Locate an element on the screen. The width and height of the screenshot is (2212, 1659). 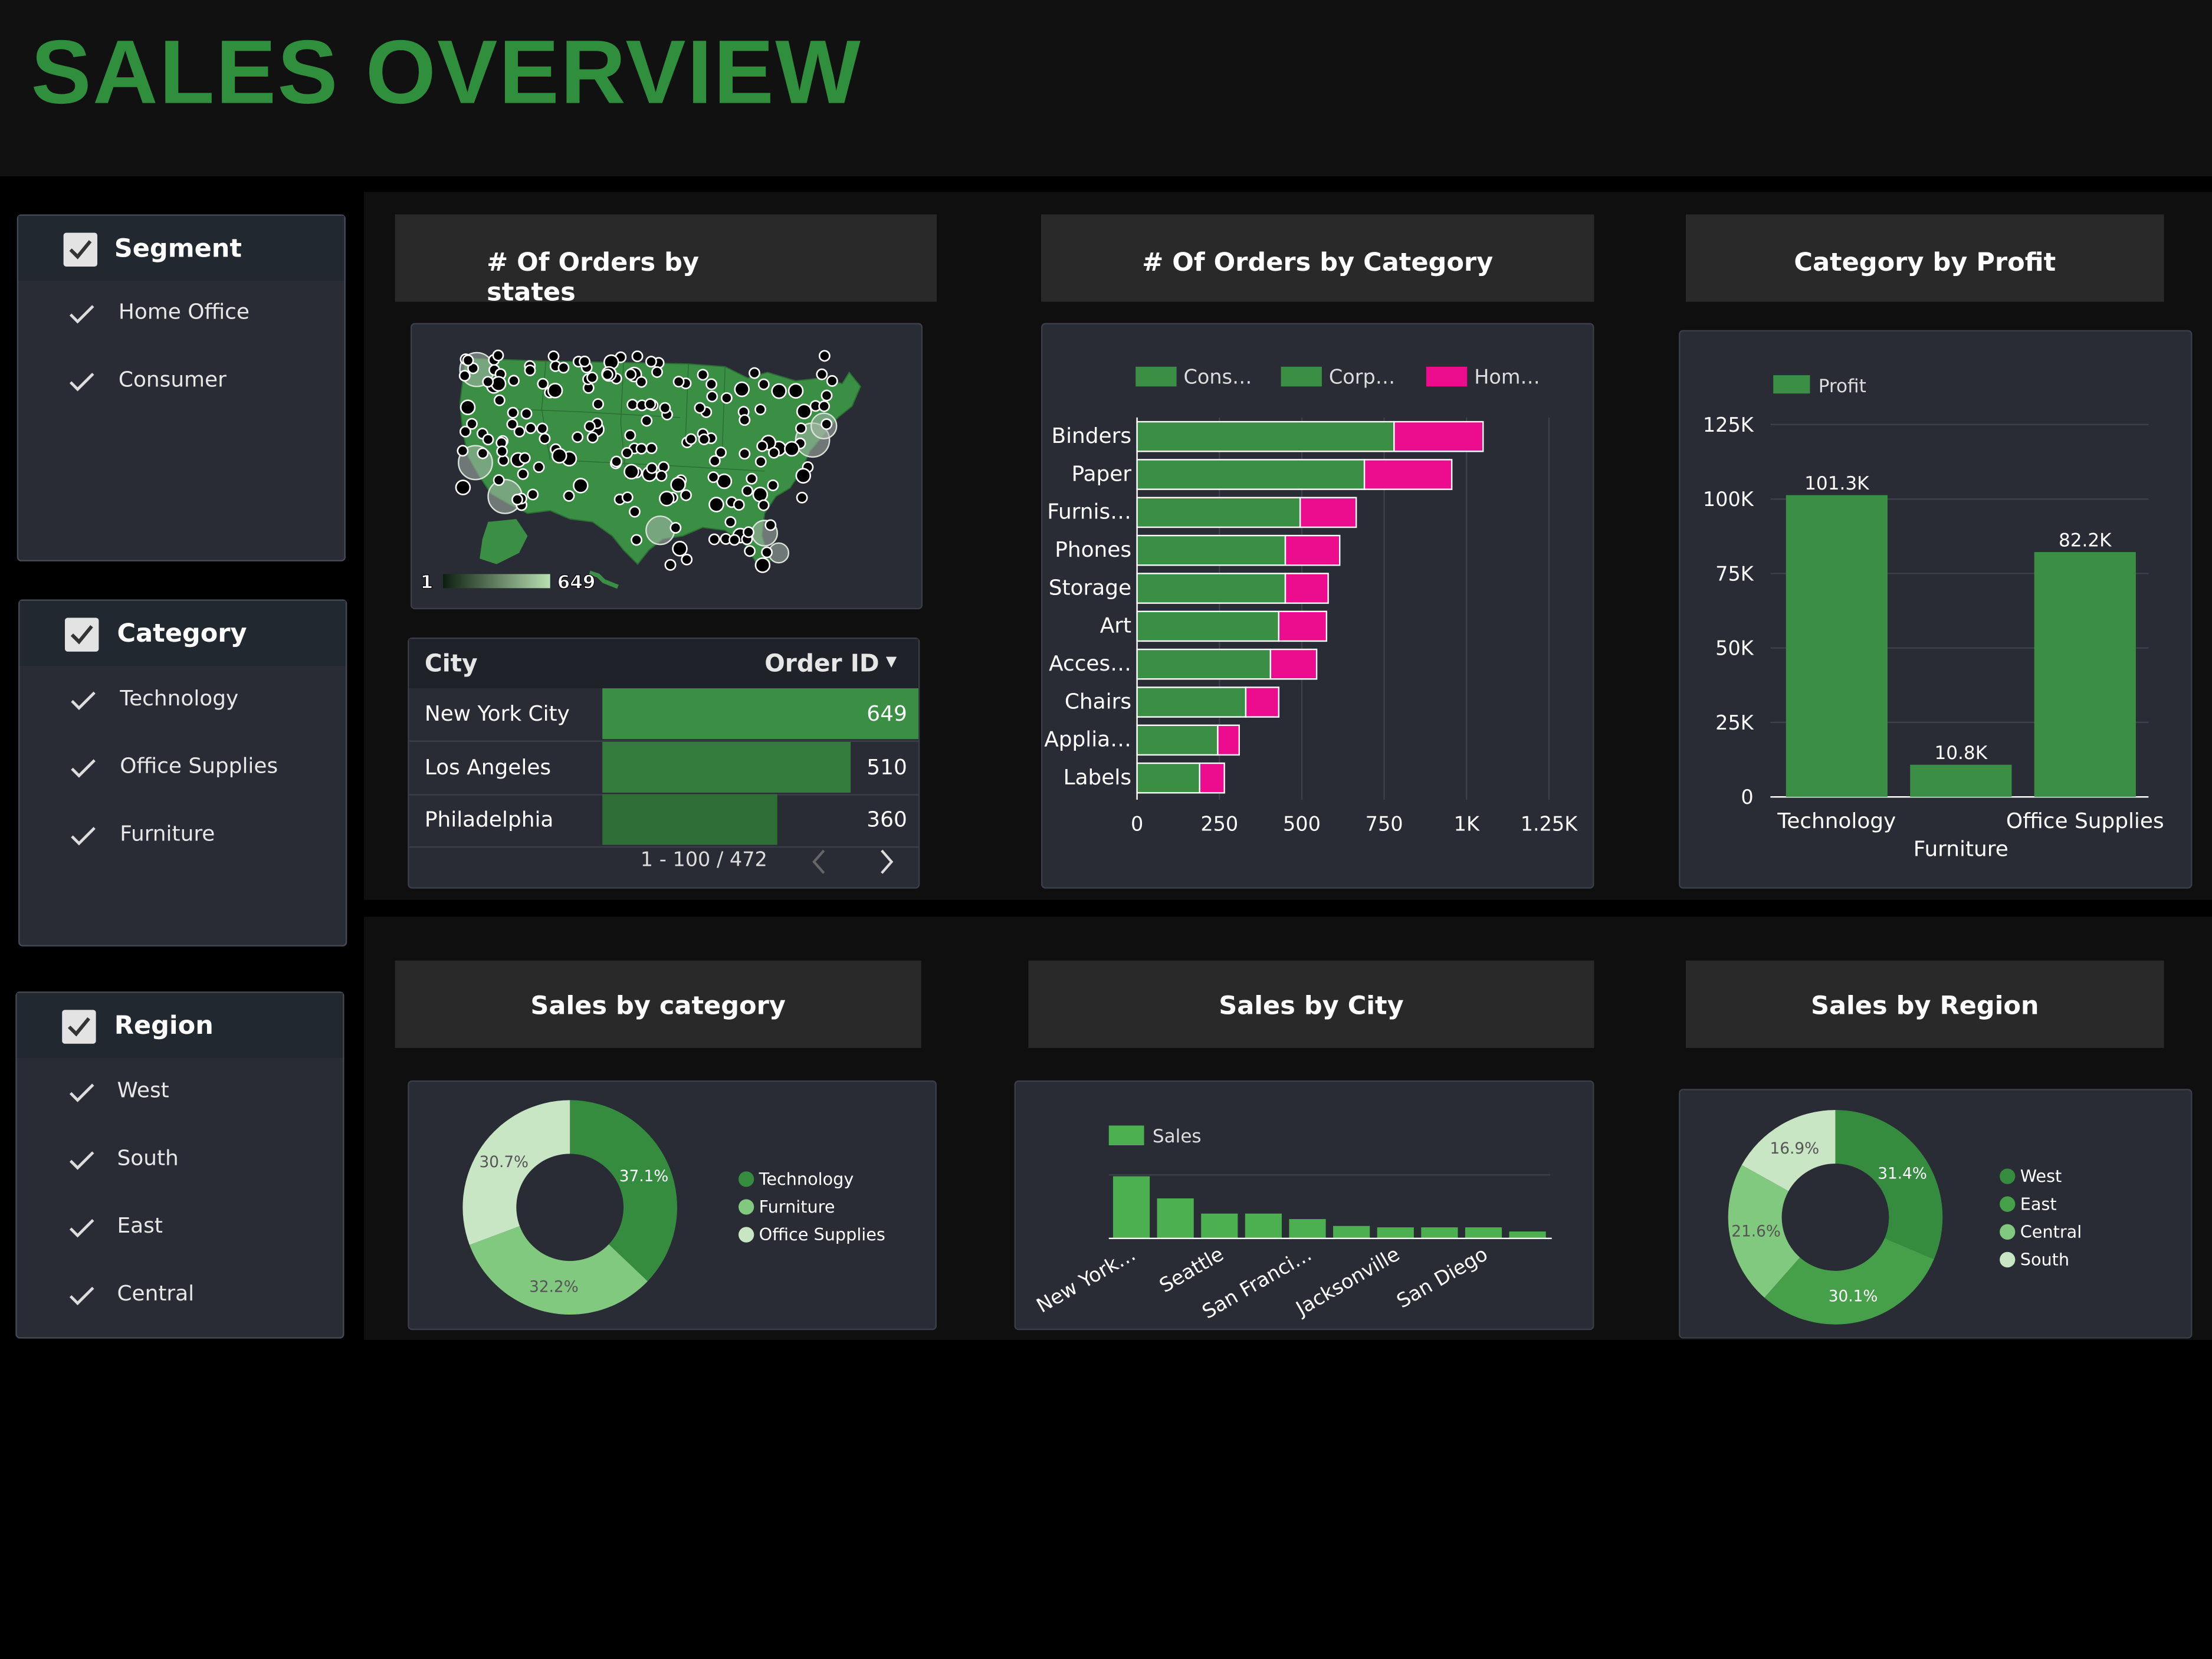
sort-desc-icon: ▼ is located at coordinates (891, 662).